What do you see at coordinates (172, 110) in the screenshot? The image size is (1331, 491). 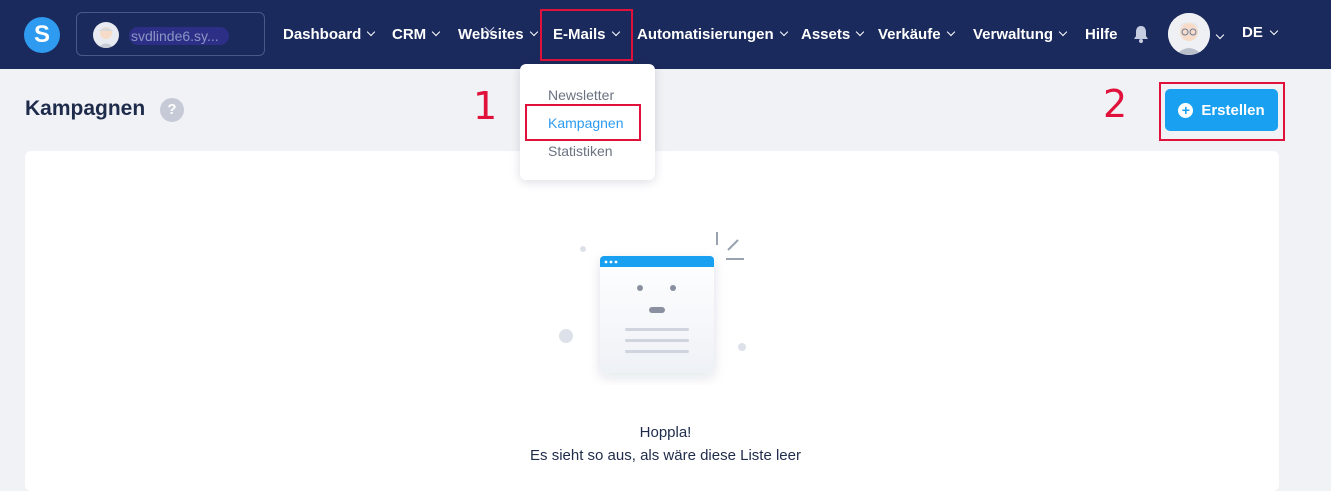 I see `help-icon: ?` at bounding box center [172, 110].